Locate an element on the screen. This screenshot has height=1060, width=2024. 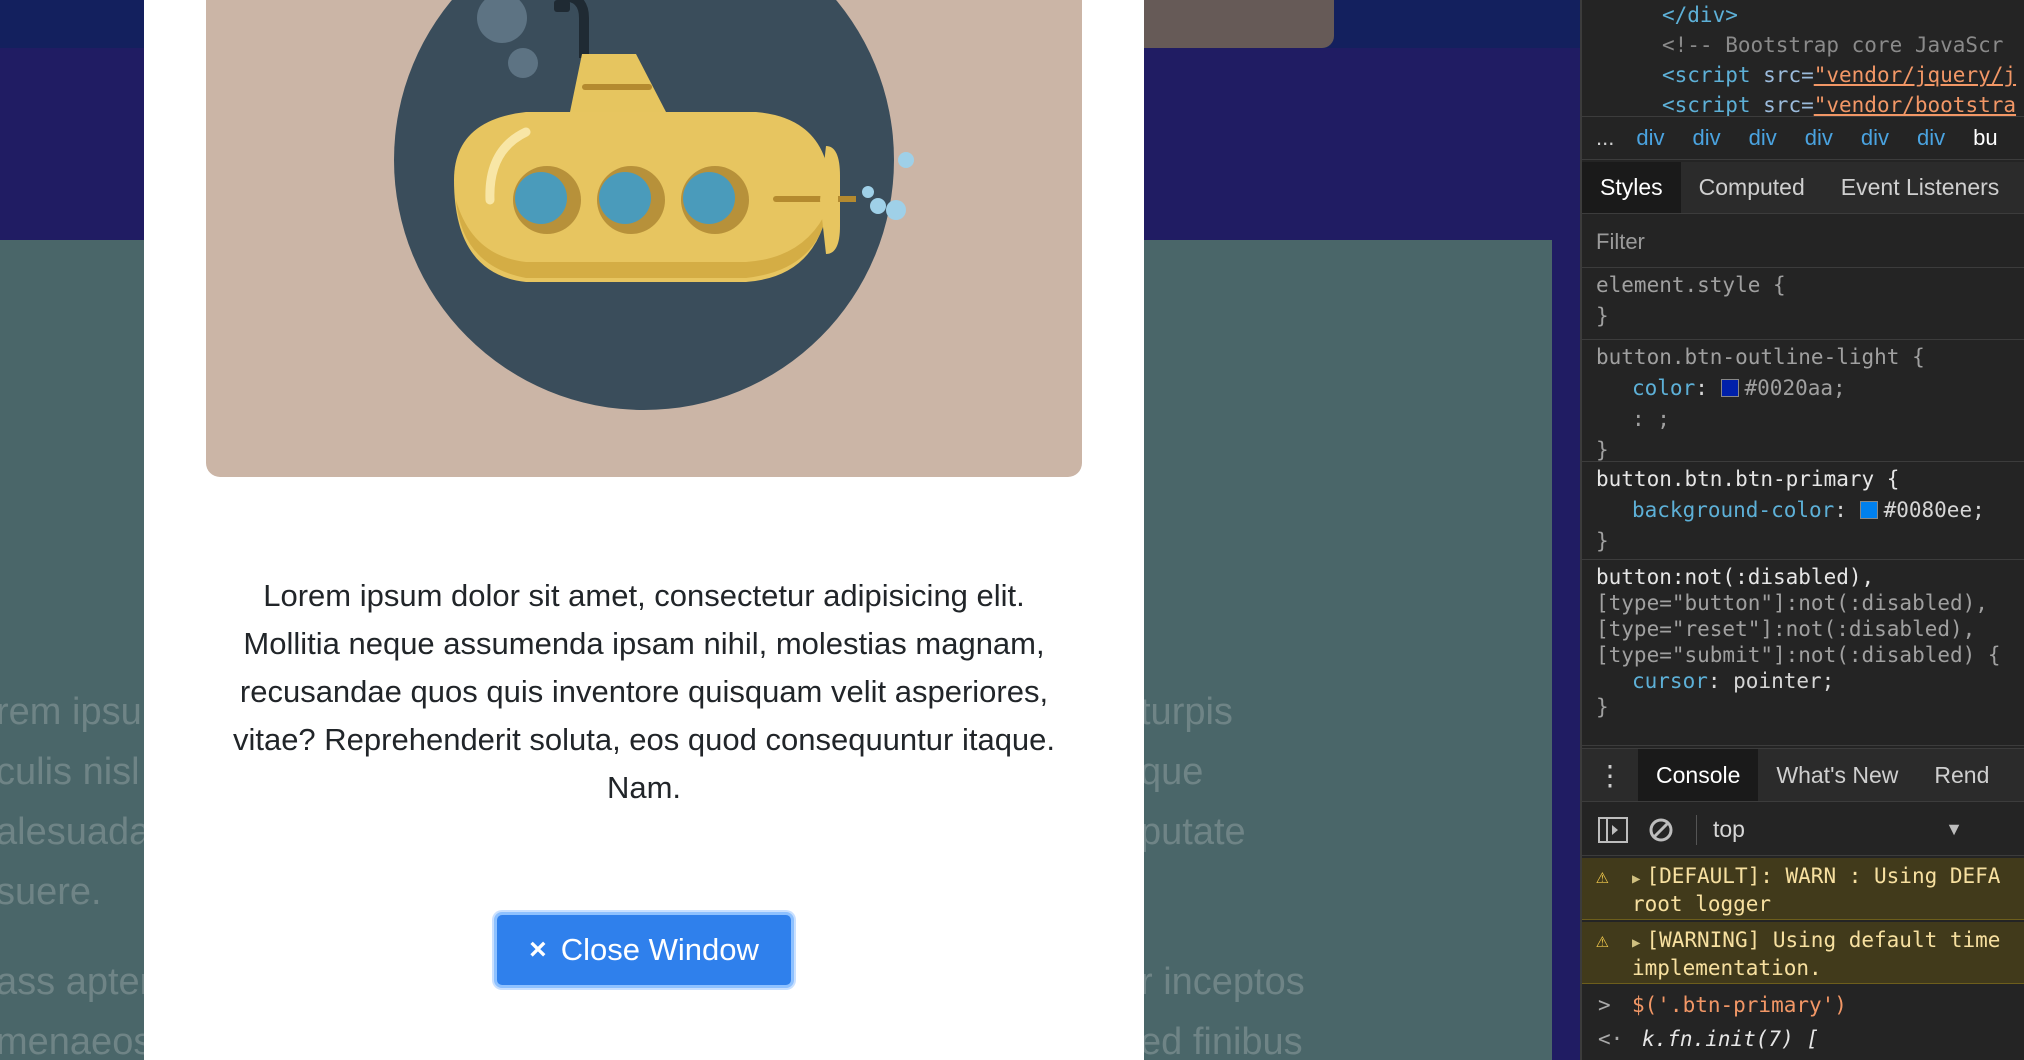
styles-tabbar: Styles Computed Event Listeners is located at coordinates (1803, 188).